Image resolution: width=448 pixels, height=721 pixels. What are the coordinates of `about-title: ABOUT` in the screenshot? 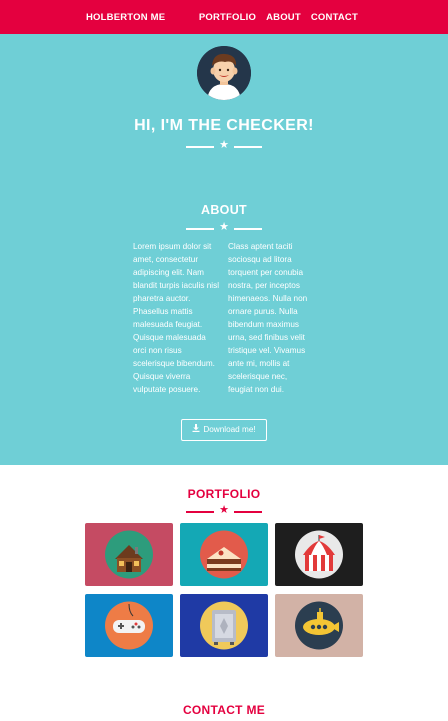 It's located at (224, 210).